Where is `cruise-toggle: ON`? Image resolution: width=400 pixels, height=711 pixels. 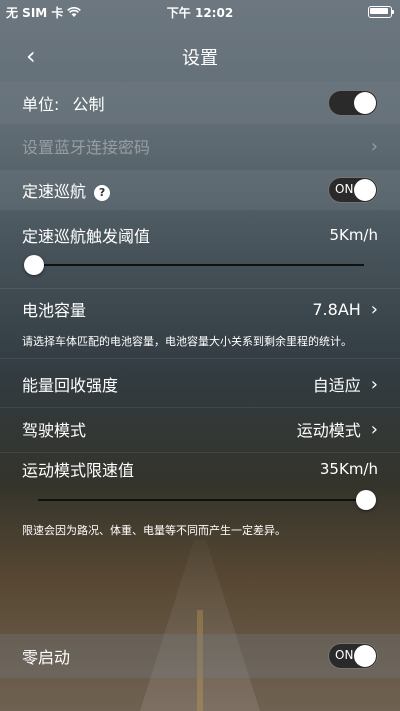
cruise-toggle: ON is located at coordinates (353, 190).